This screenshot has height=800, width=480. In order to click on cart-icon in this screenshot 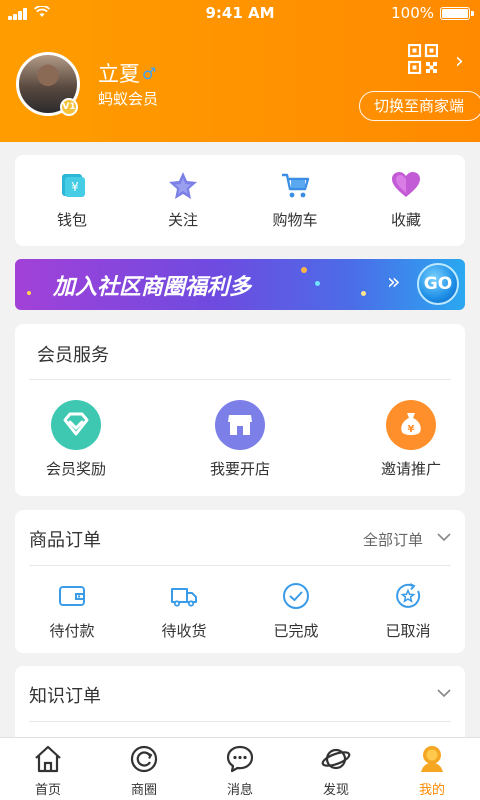, I will do `click(296, 185)`.